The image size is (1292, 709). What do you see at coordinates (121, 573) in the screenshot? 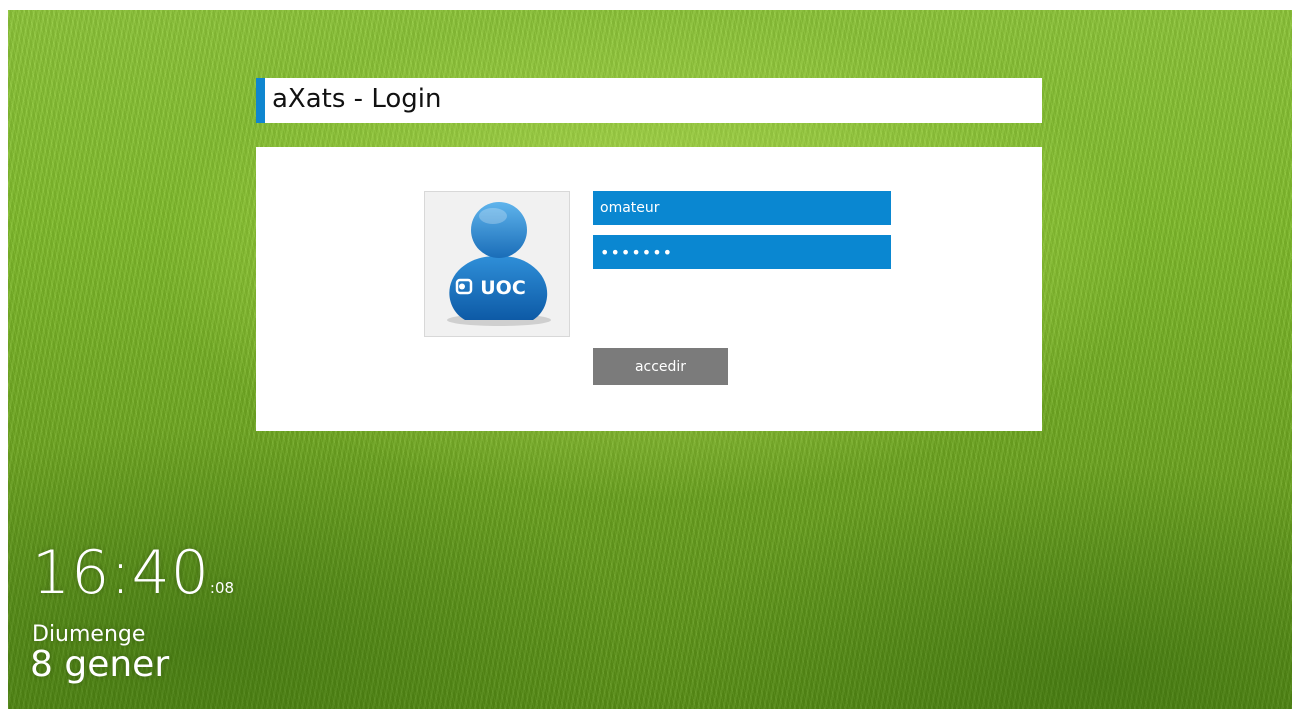
I see `clock-time: 16:40` at bounding box center [121, 573].